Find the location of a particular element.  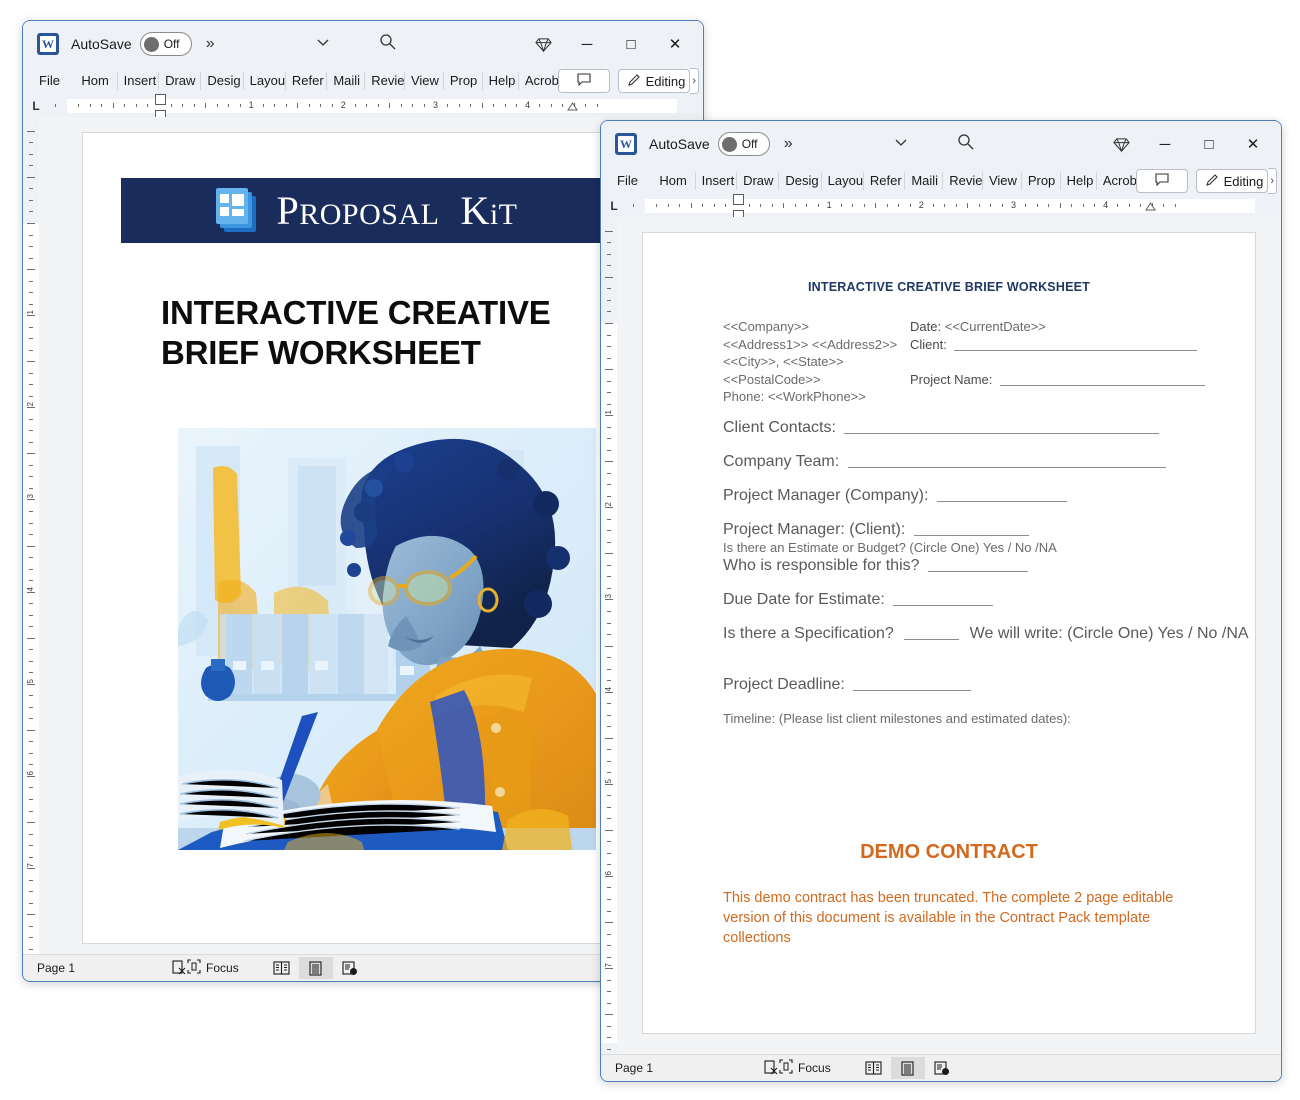

client-contacts-field: Client Contacts: is located at coordinates (941, 428).